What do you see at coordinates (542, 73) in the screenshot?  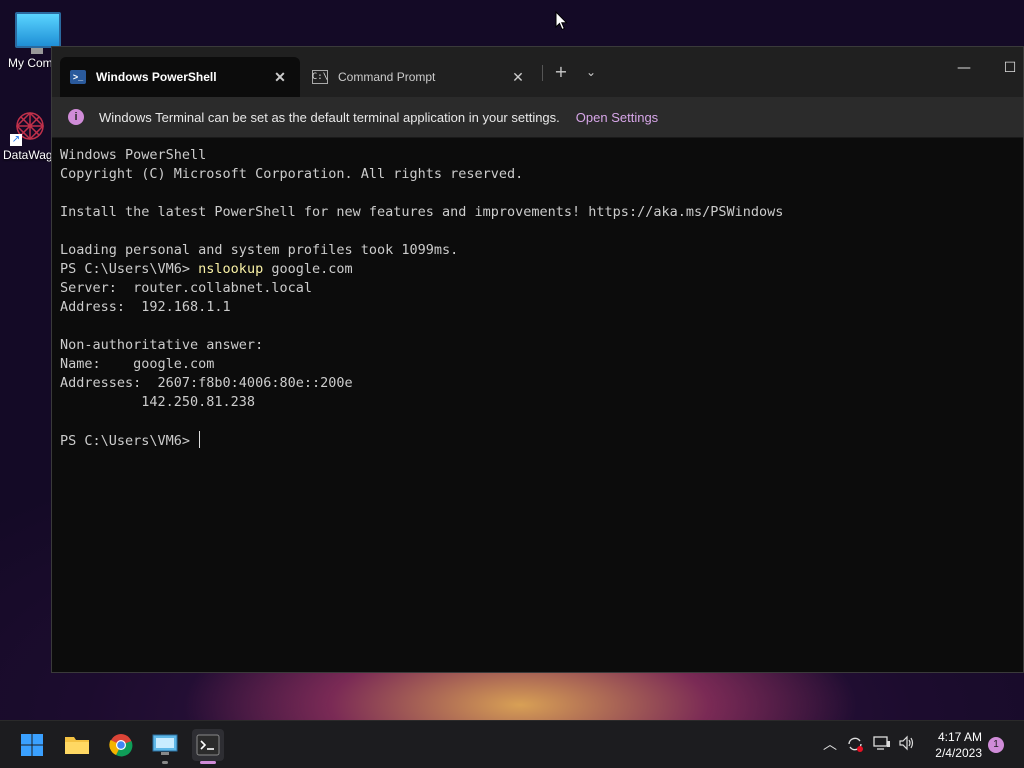 I see `tab-separator` at bounding box center [542, 73].